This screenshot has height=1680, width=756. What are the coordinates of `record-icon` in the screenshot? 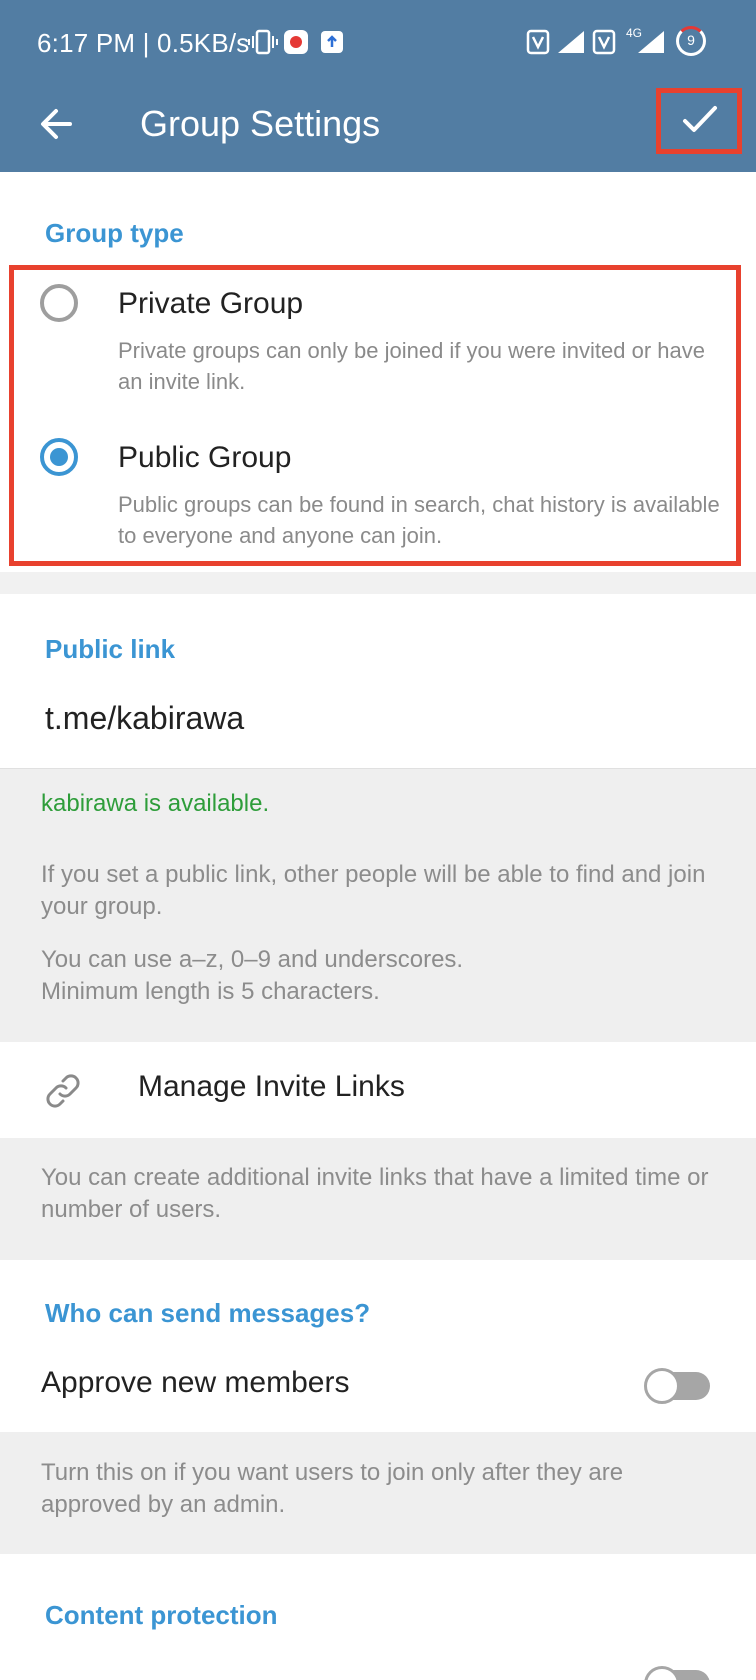 It's located at (296, 42).